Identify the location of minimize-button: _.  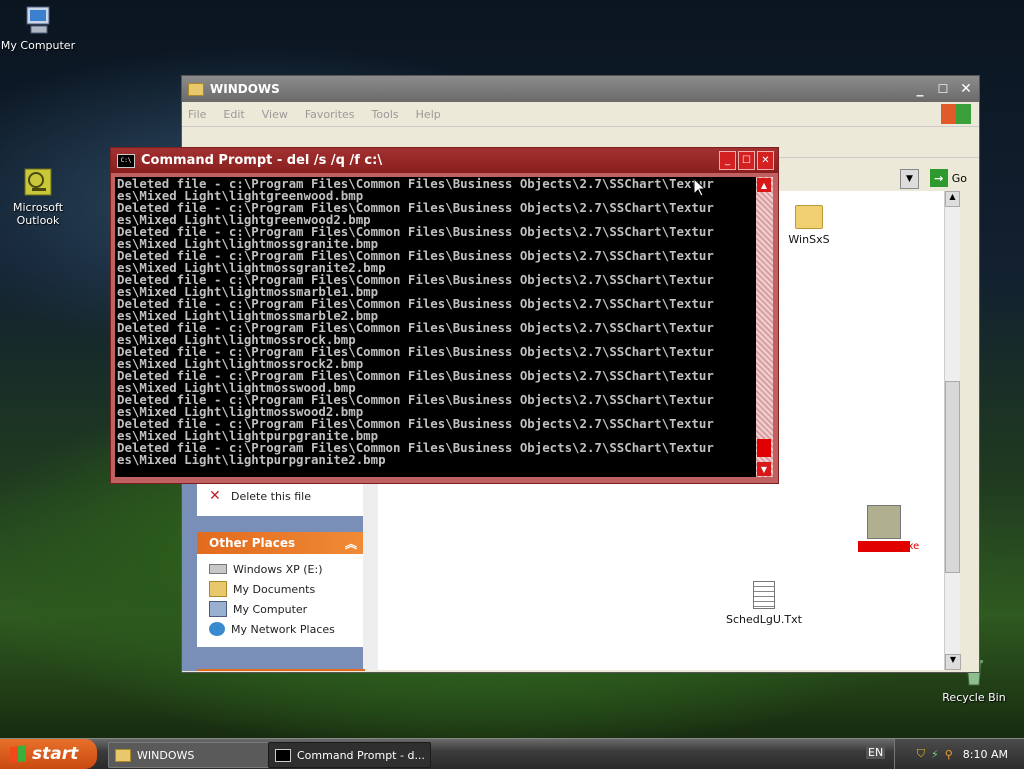
(920, 89).